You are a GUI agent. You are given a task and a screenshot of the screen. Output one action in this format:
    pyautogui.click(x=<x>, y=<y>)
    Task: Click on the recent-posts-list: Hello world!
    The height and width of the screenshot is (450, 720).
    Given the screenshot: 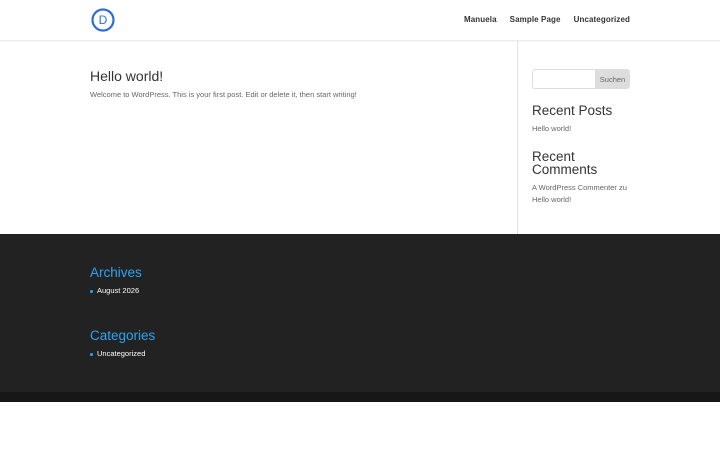 What is the action you would take?
    pyautogui.click(x=581, y=129)
    